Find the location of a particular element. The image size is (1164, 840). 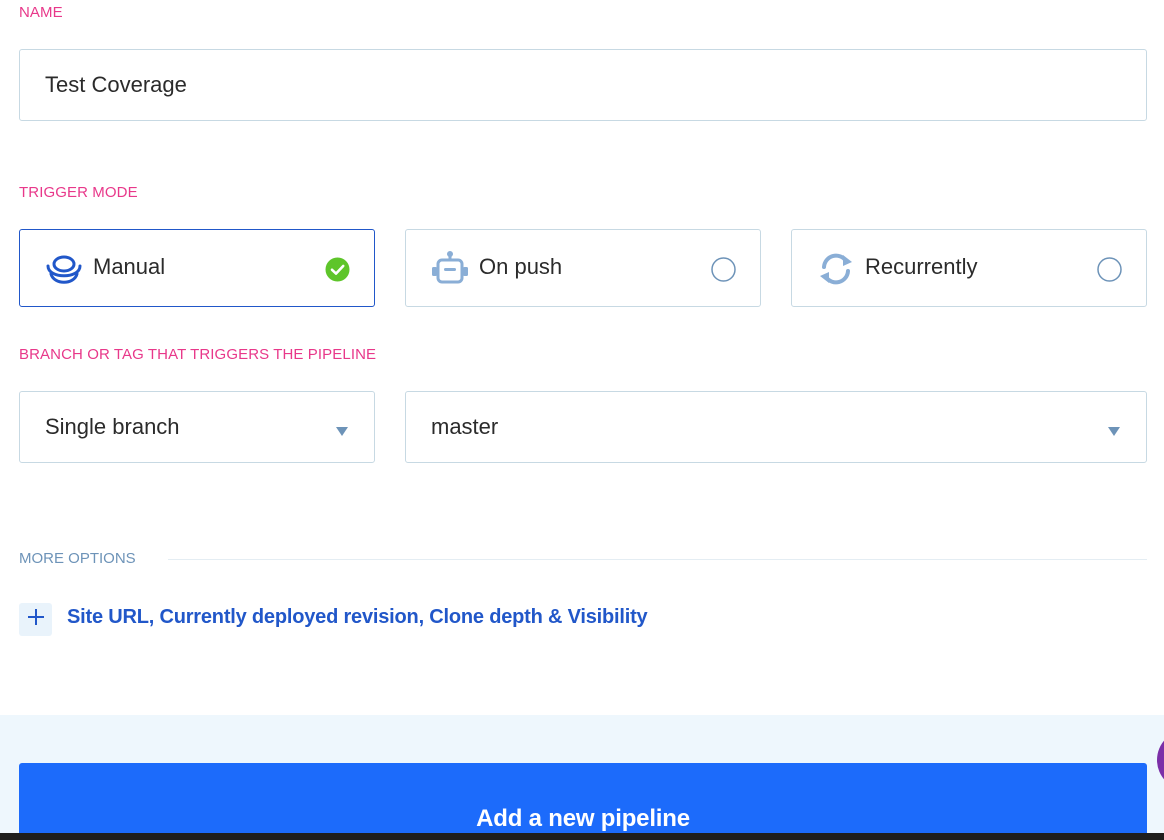

divider is located at coordinates (657, 559).